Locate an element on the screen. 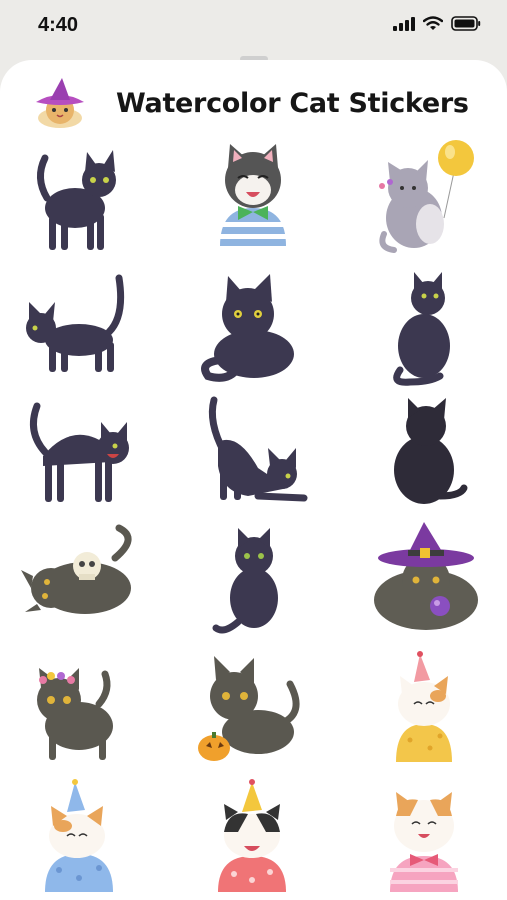 This screenshot has height=900, width=507. black-cat-sitting-front-sticker is located at coordinates (245, 581).